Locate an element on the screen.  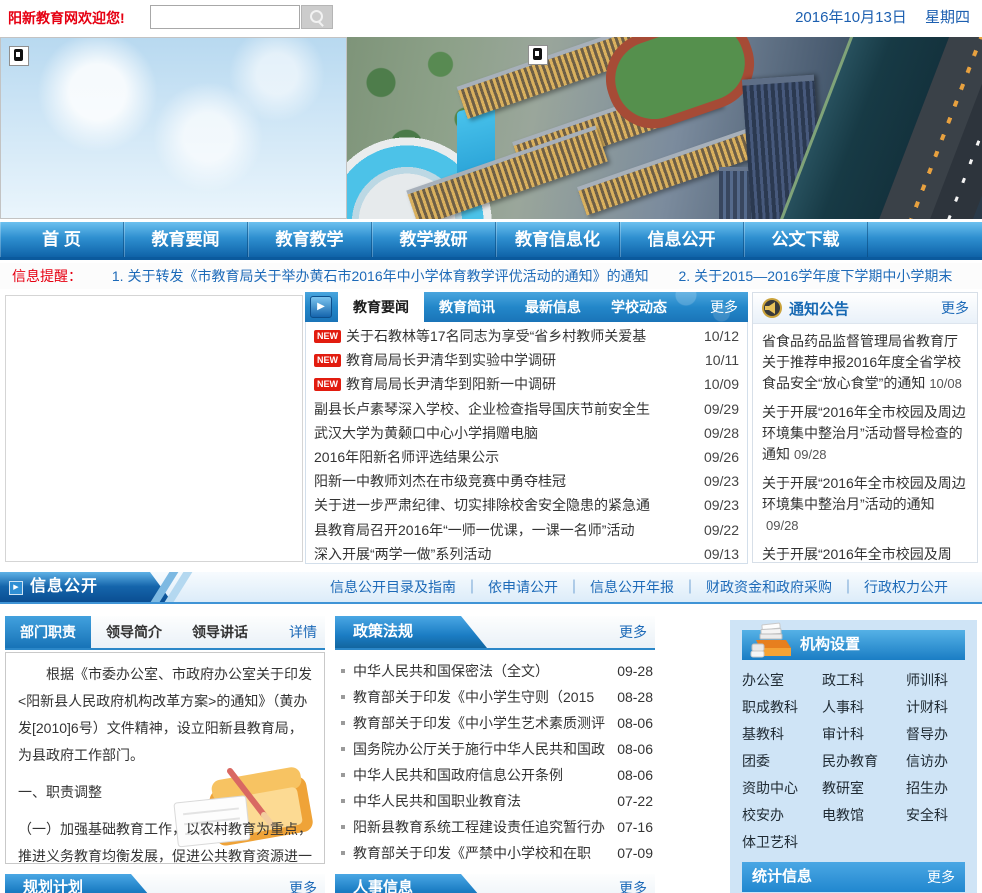
org-link: 政工科 is located at coordinates (864, 680).